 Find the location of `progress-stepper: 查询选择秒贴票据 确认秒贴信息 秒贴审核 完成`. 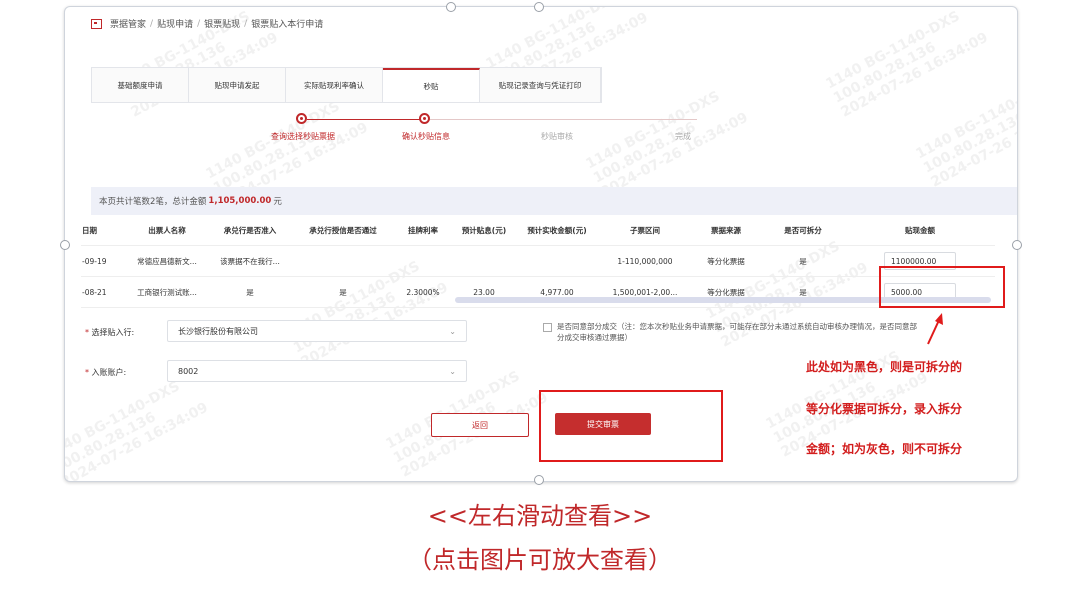

progress-stepper: 查询选择秒贴票据 确认秒贴信息 秒贴审核 完成 is located at coordinates (513, 129).